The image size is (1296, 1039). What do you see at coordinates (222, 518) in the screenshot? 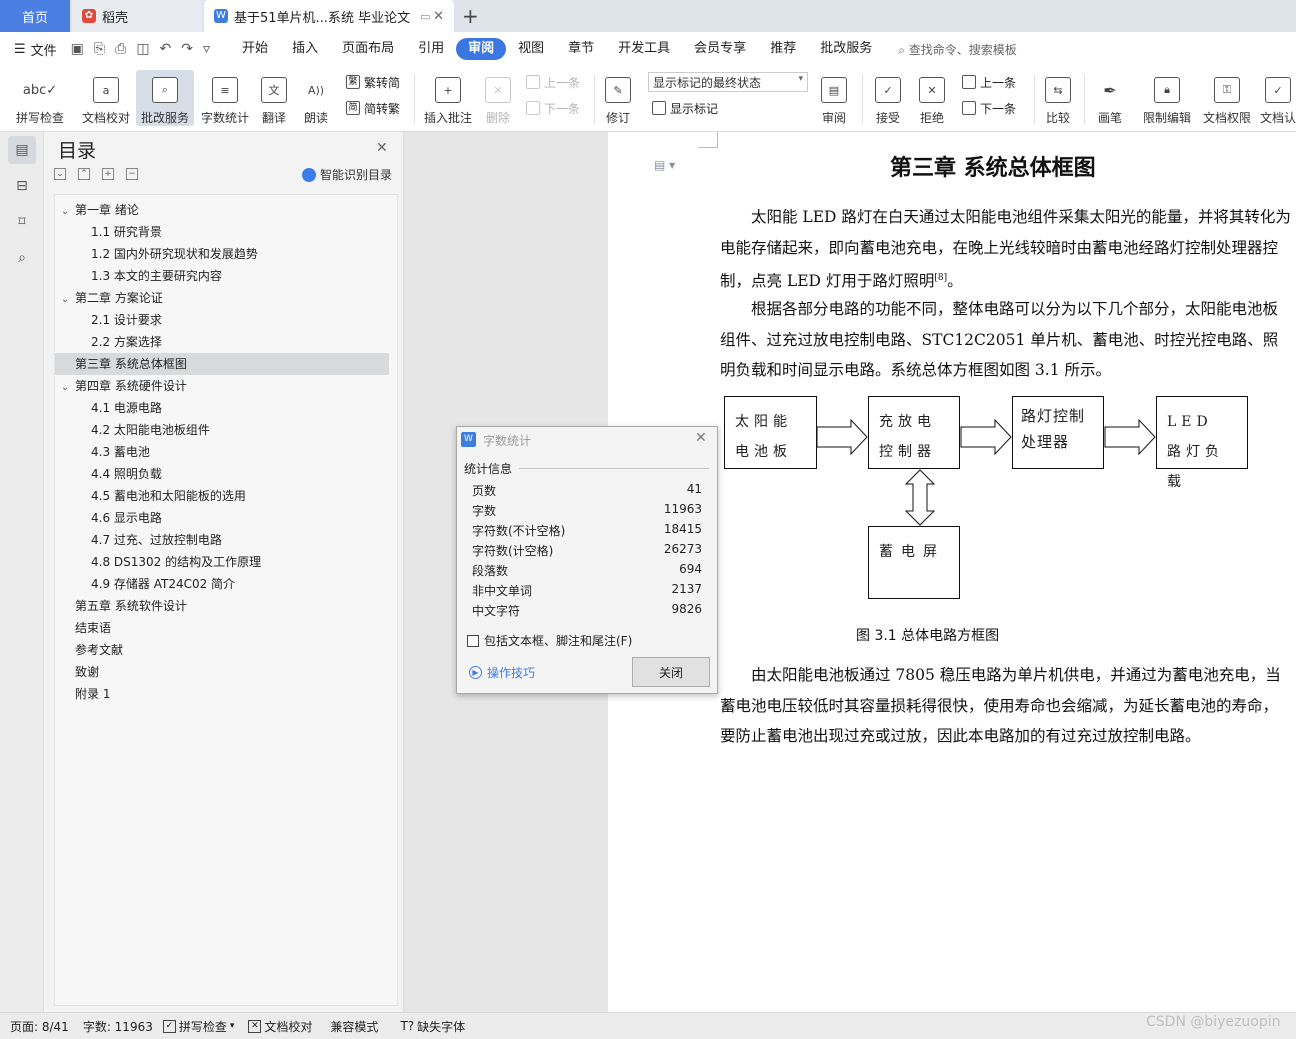
I see `toc-item: 4.6 显示电路` at bounding box center [222, 518].